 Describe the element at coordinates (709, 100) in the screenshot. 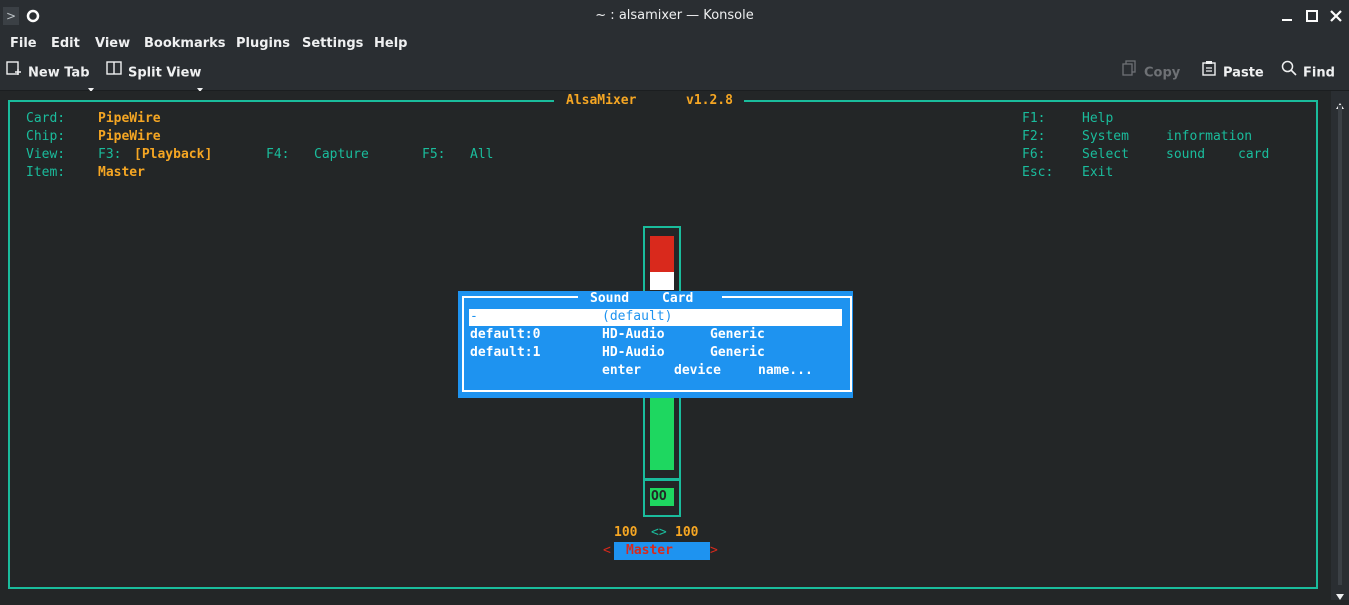

I see `mixer-version: v1.2.8` at that location.